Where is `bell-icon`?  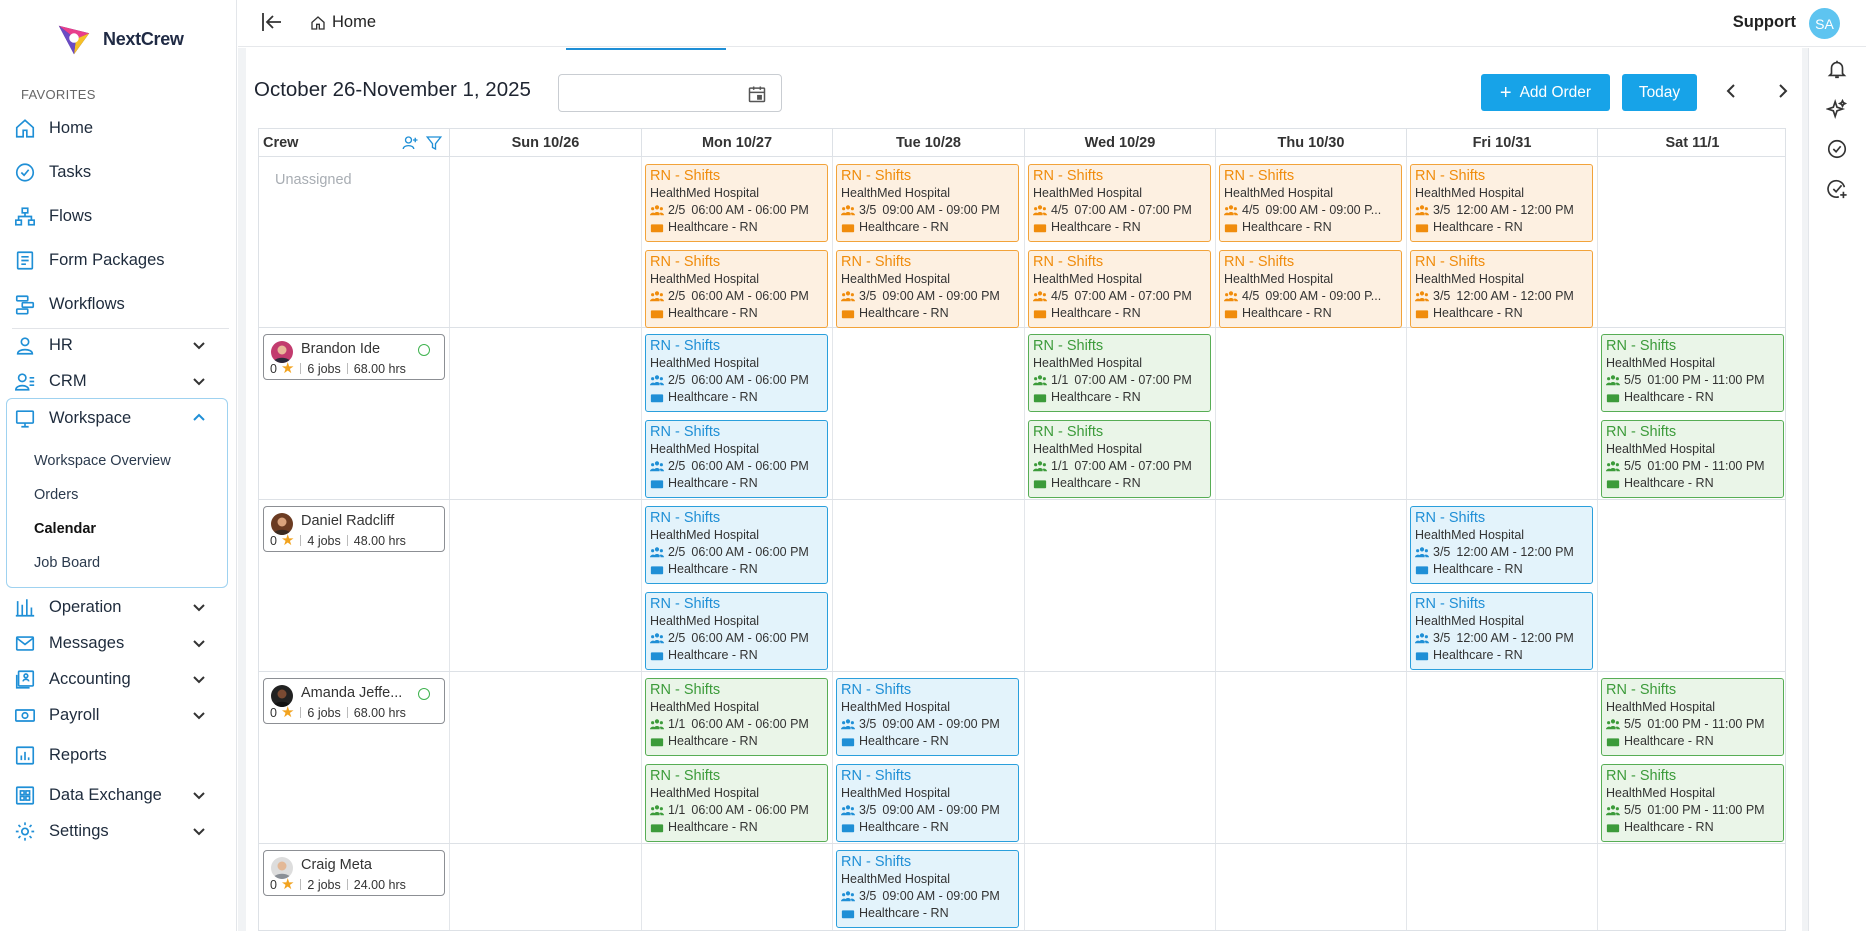 bell-icon is located at coordinates (1838, 70).